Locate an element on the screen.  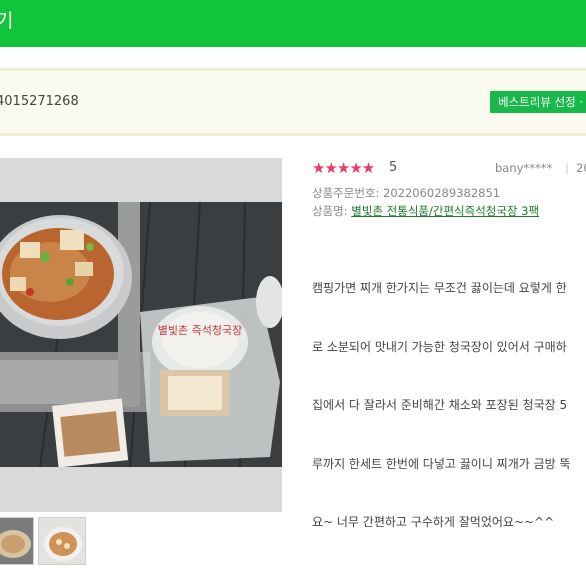
review-line: 요~ 너무 간편하고 구수하게 잘먹었어요~~^^ is located at coordinates (433, 522).